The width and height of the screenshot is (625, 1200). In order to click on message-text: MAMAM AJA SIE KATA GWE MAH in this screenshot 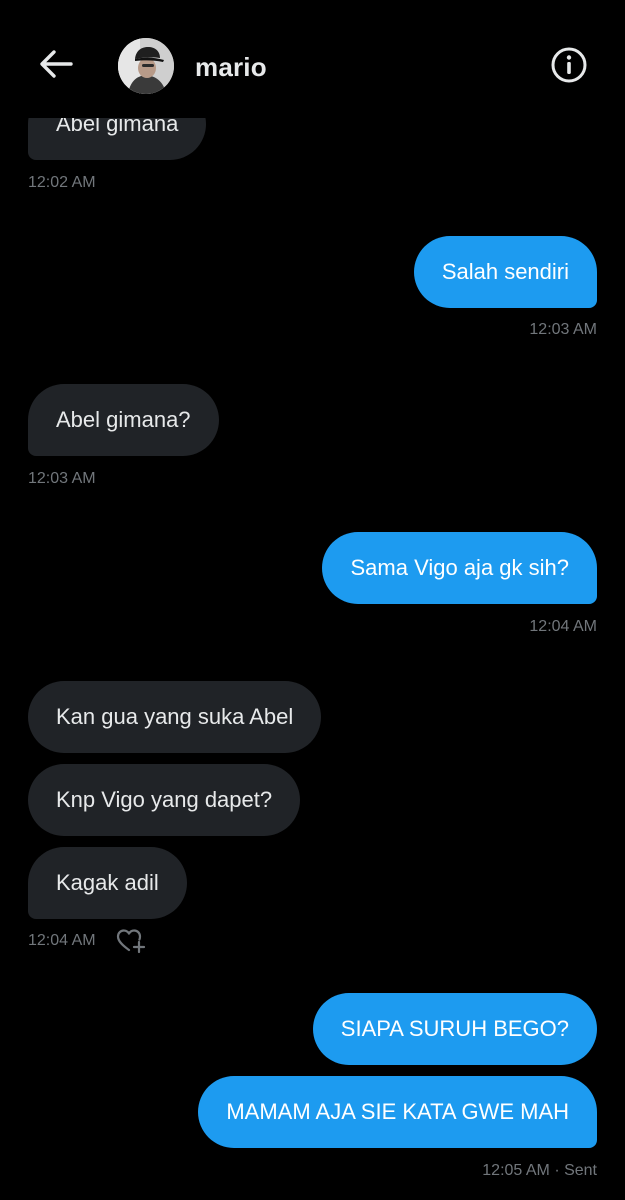, I will do `click(397, 1111)`.